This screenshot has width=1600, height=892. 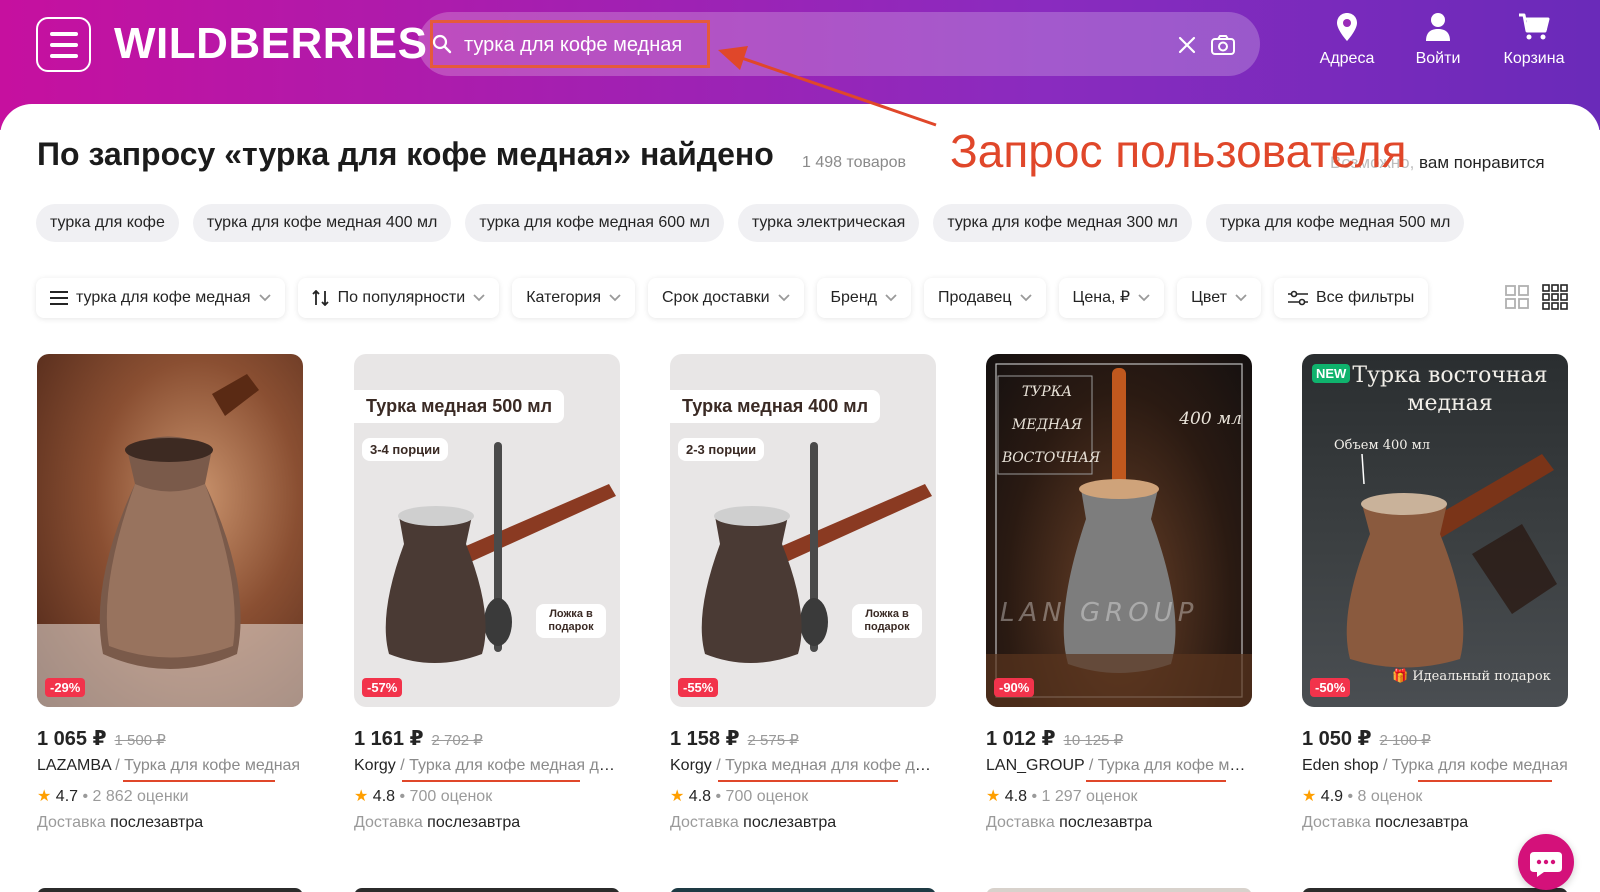 I want to click on product-name: Eden shop / Турка для кофе медная, so click(x=1435, y=766).